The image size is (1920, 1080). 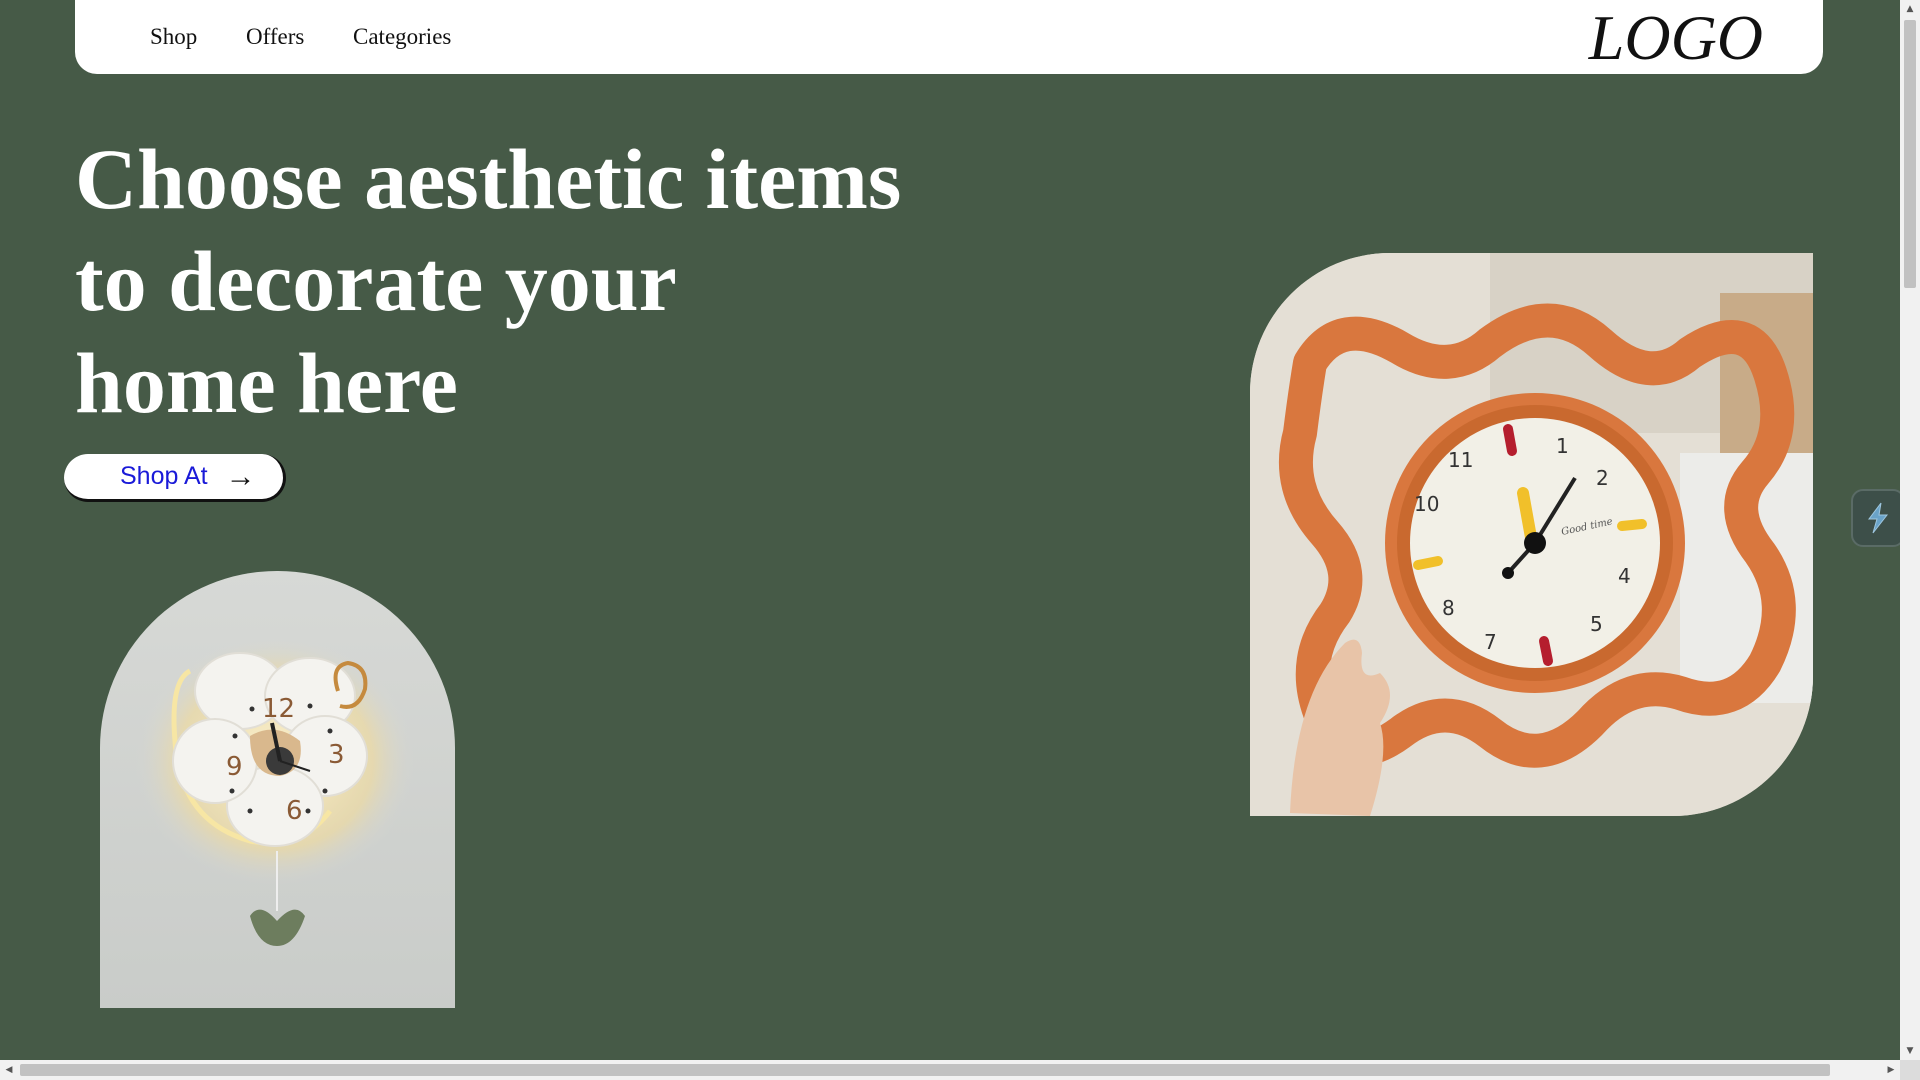 I want to click on shop-at-label: Shop At, so click(x=164, y=476).